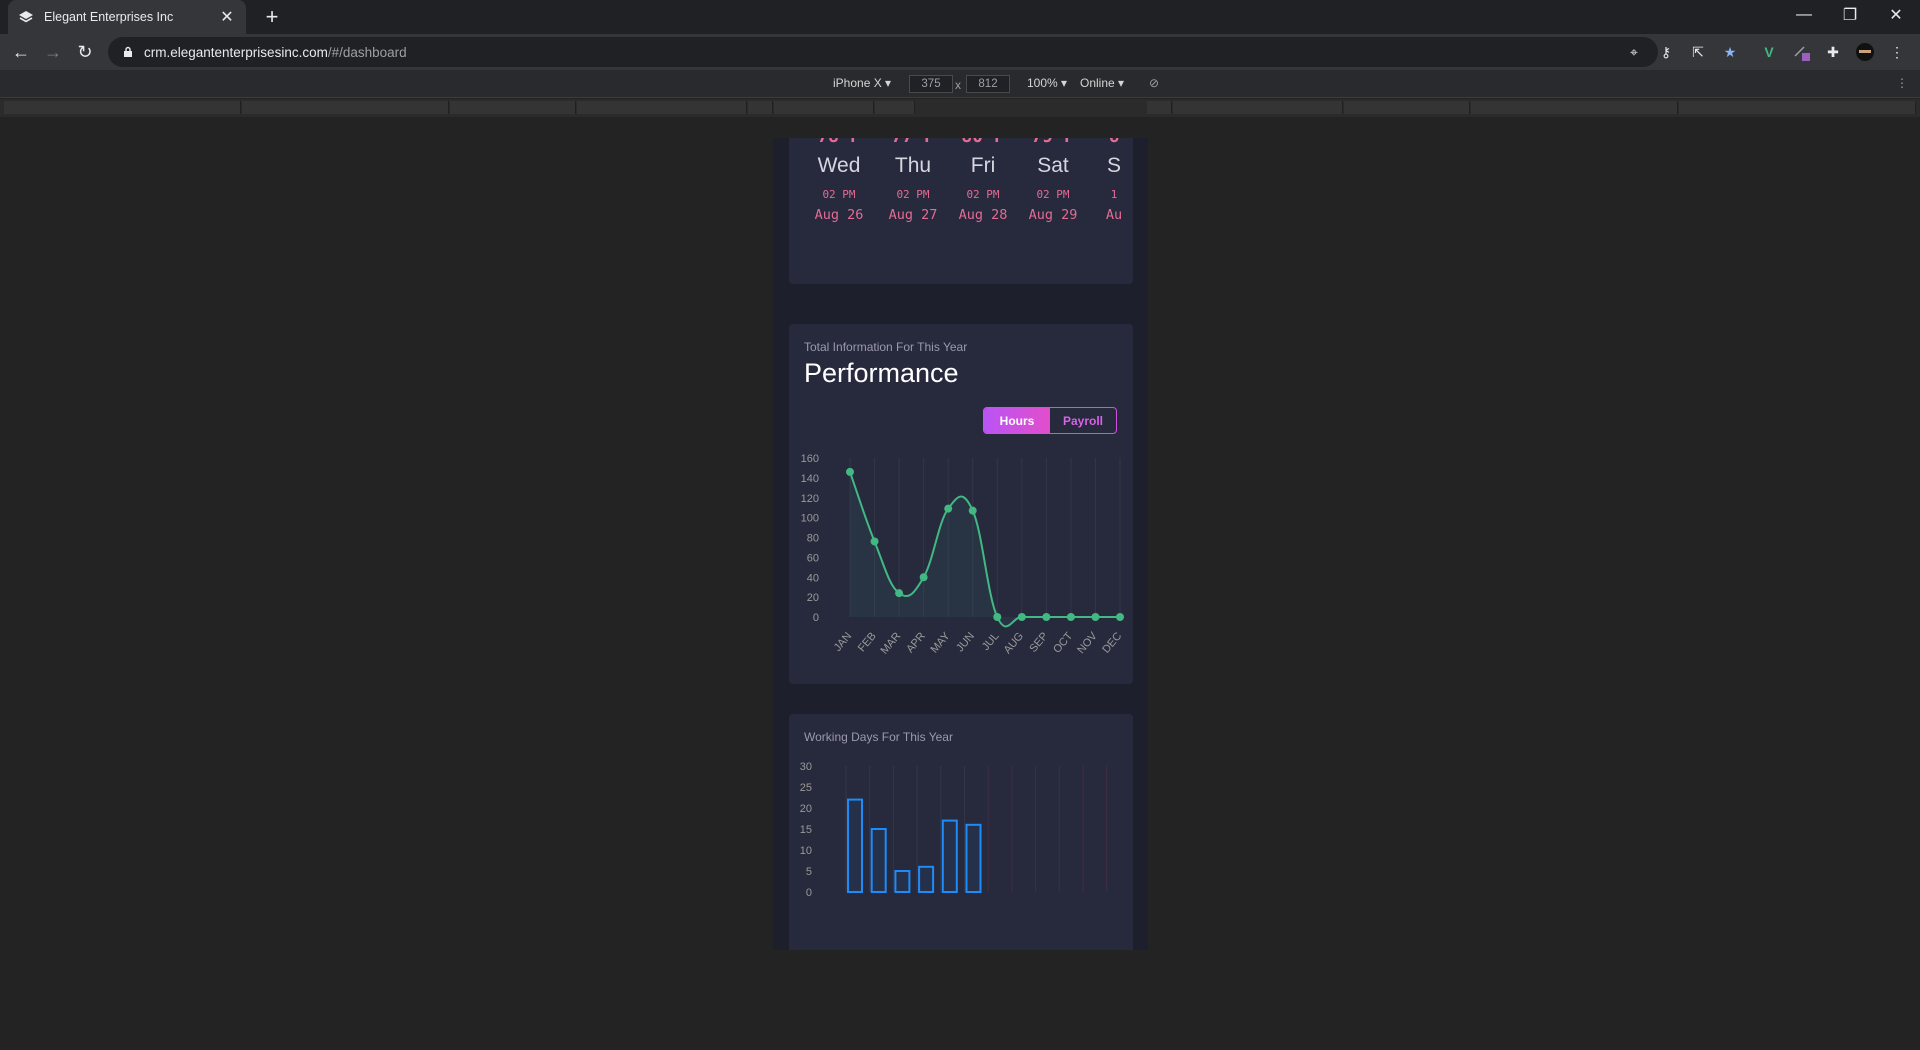 Image resolution: width=1920 pixels, height=1050 pixels. Describe the element at coordinates (1102, 83) in the screenshot. I see `network-throttle-select: Online ▾` at that location.